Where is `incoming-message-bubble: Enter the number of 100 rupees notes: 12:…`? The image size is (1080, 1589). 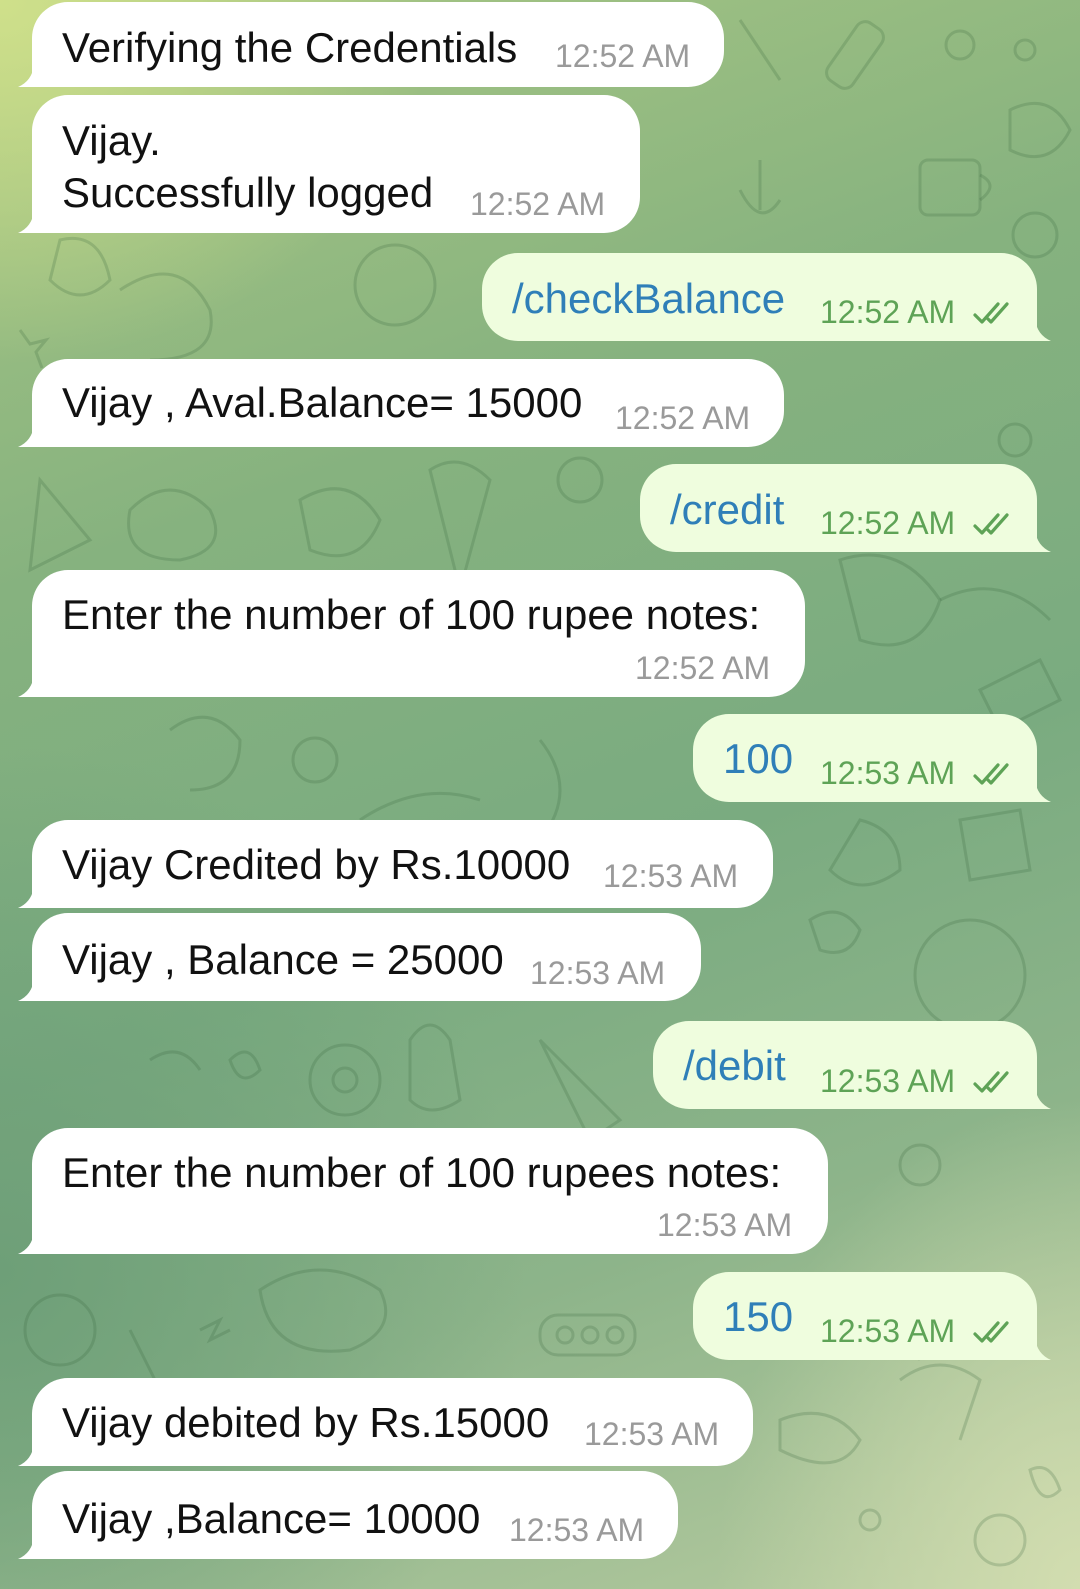
incoming-message-bubble: Enter the number of 100 rupees notes: 12:… is located at coordinates (423, 1191).